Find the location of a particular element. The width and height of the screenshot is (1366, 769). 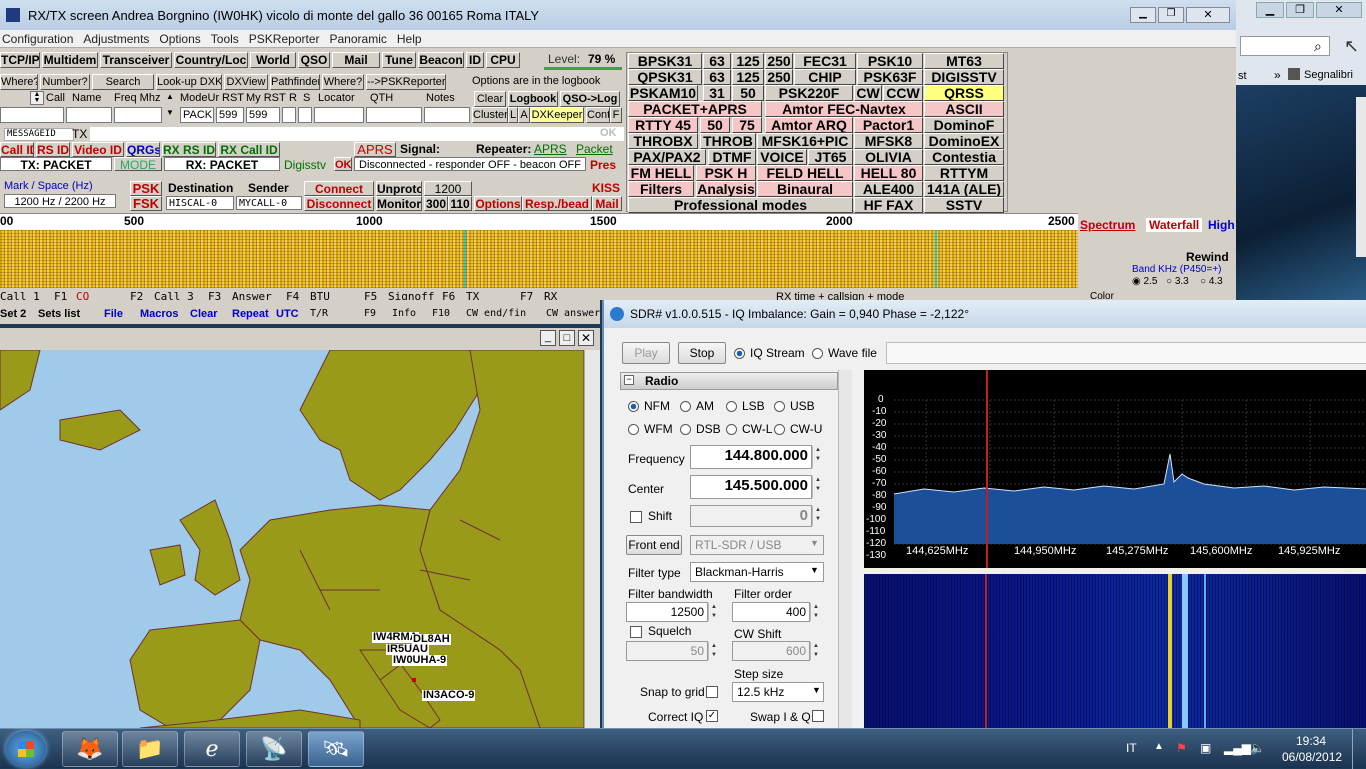

mode-ascii: ASCII is located at coordinates (964, 109).